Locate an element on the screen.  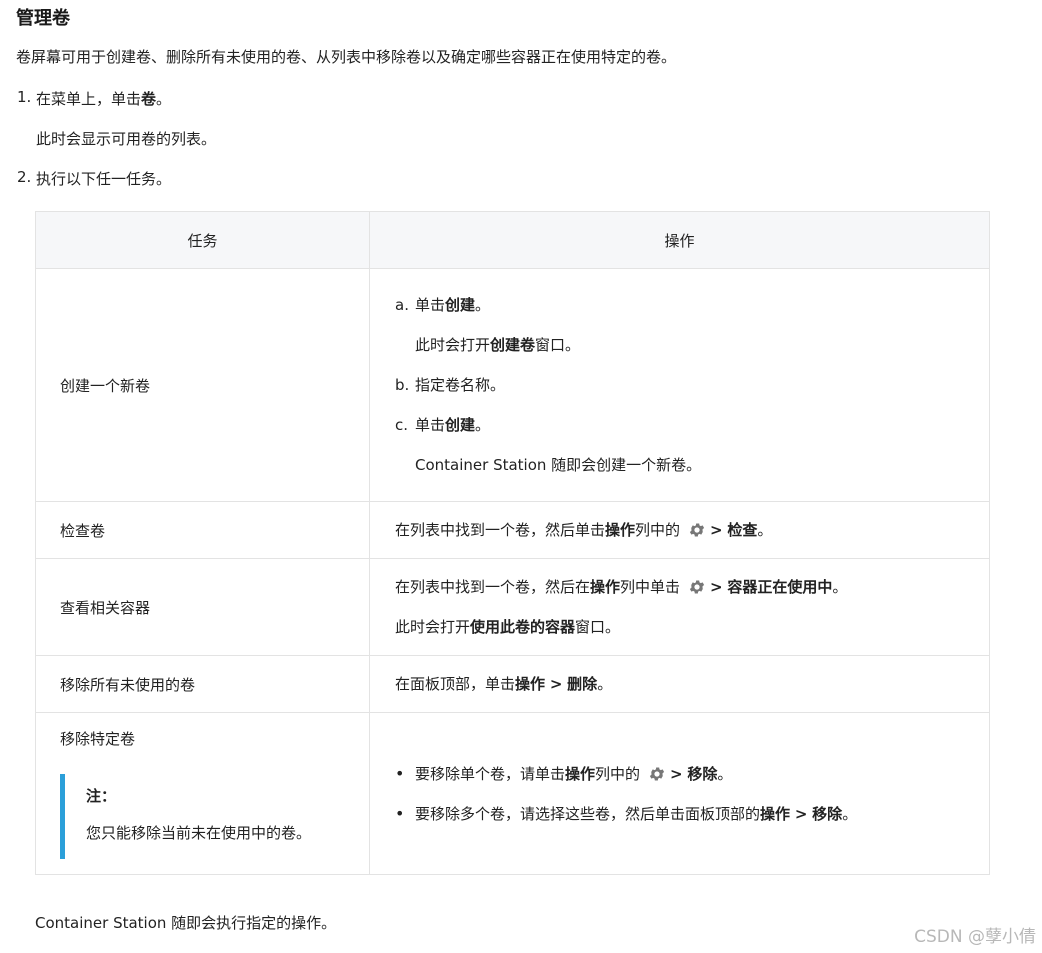
page-title: 管理卷 is located at coordinates (43, 18).